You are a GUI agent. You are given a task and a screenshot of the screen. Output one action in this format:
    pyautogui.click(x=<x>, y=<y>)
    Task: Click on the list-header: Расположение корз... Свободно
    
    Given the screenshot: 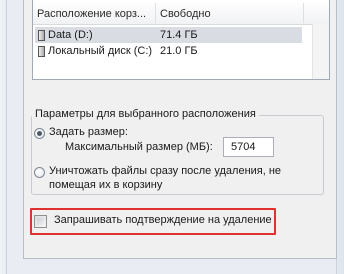 What is the action you would take?
    pyautogui.click(x=181, y=12)
    